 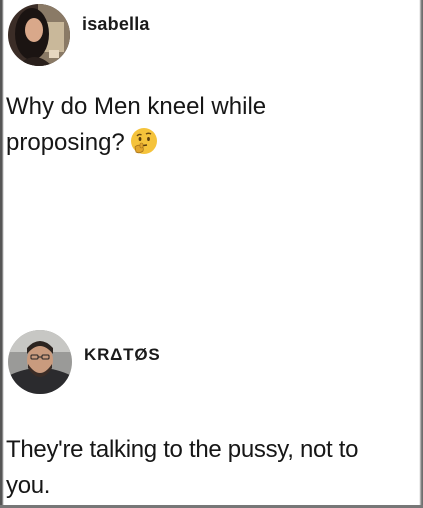 I want to click on post-text-line-2: proposing?, so click(x=65, y=142).